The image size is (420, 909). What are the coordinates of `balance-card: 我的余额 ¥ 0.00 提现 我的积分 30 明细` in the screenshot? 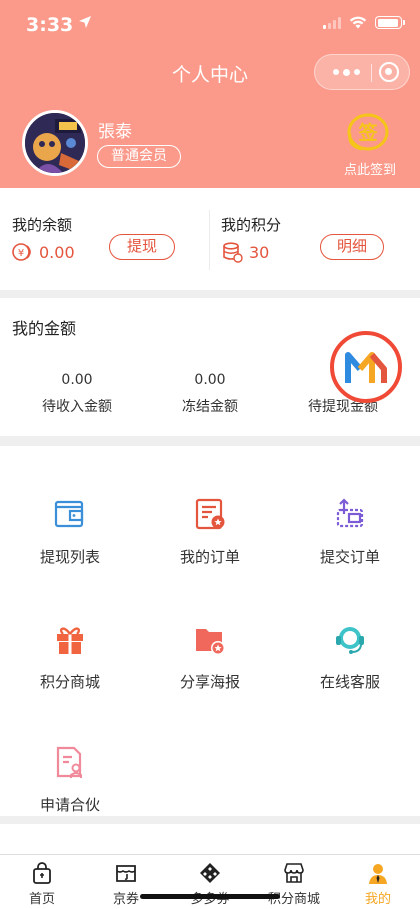 It's located at (210, 239).